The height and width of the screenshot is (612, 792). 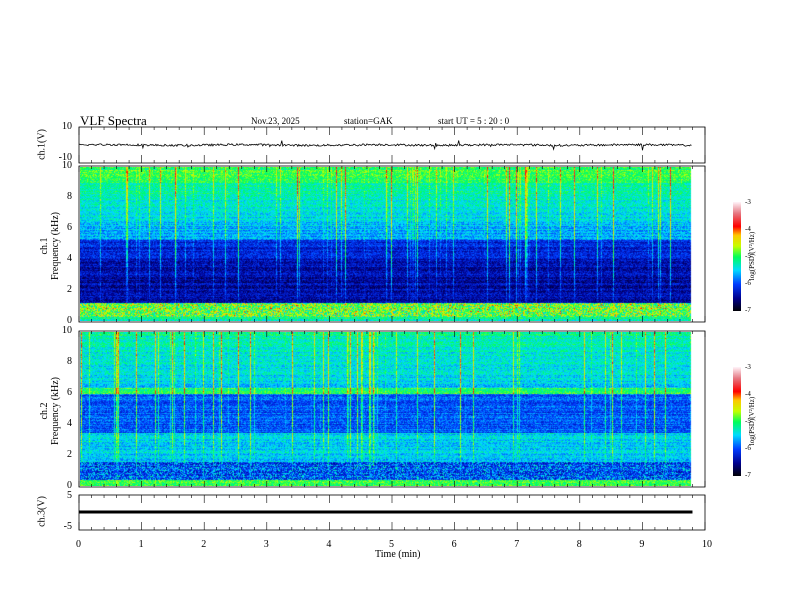 I want to click on xtick-label: 3, so click(x=266, y=544).